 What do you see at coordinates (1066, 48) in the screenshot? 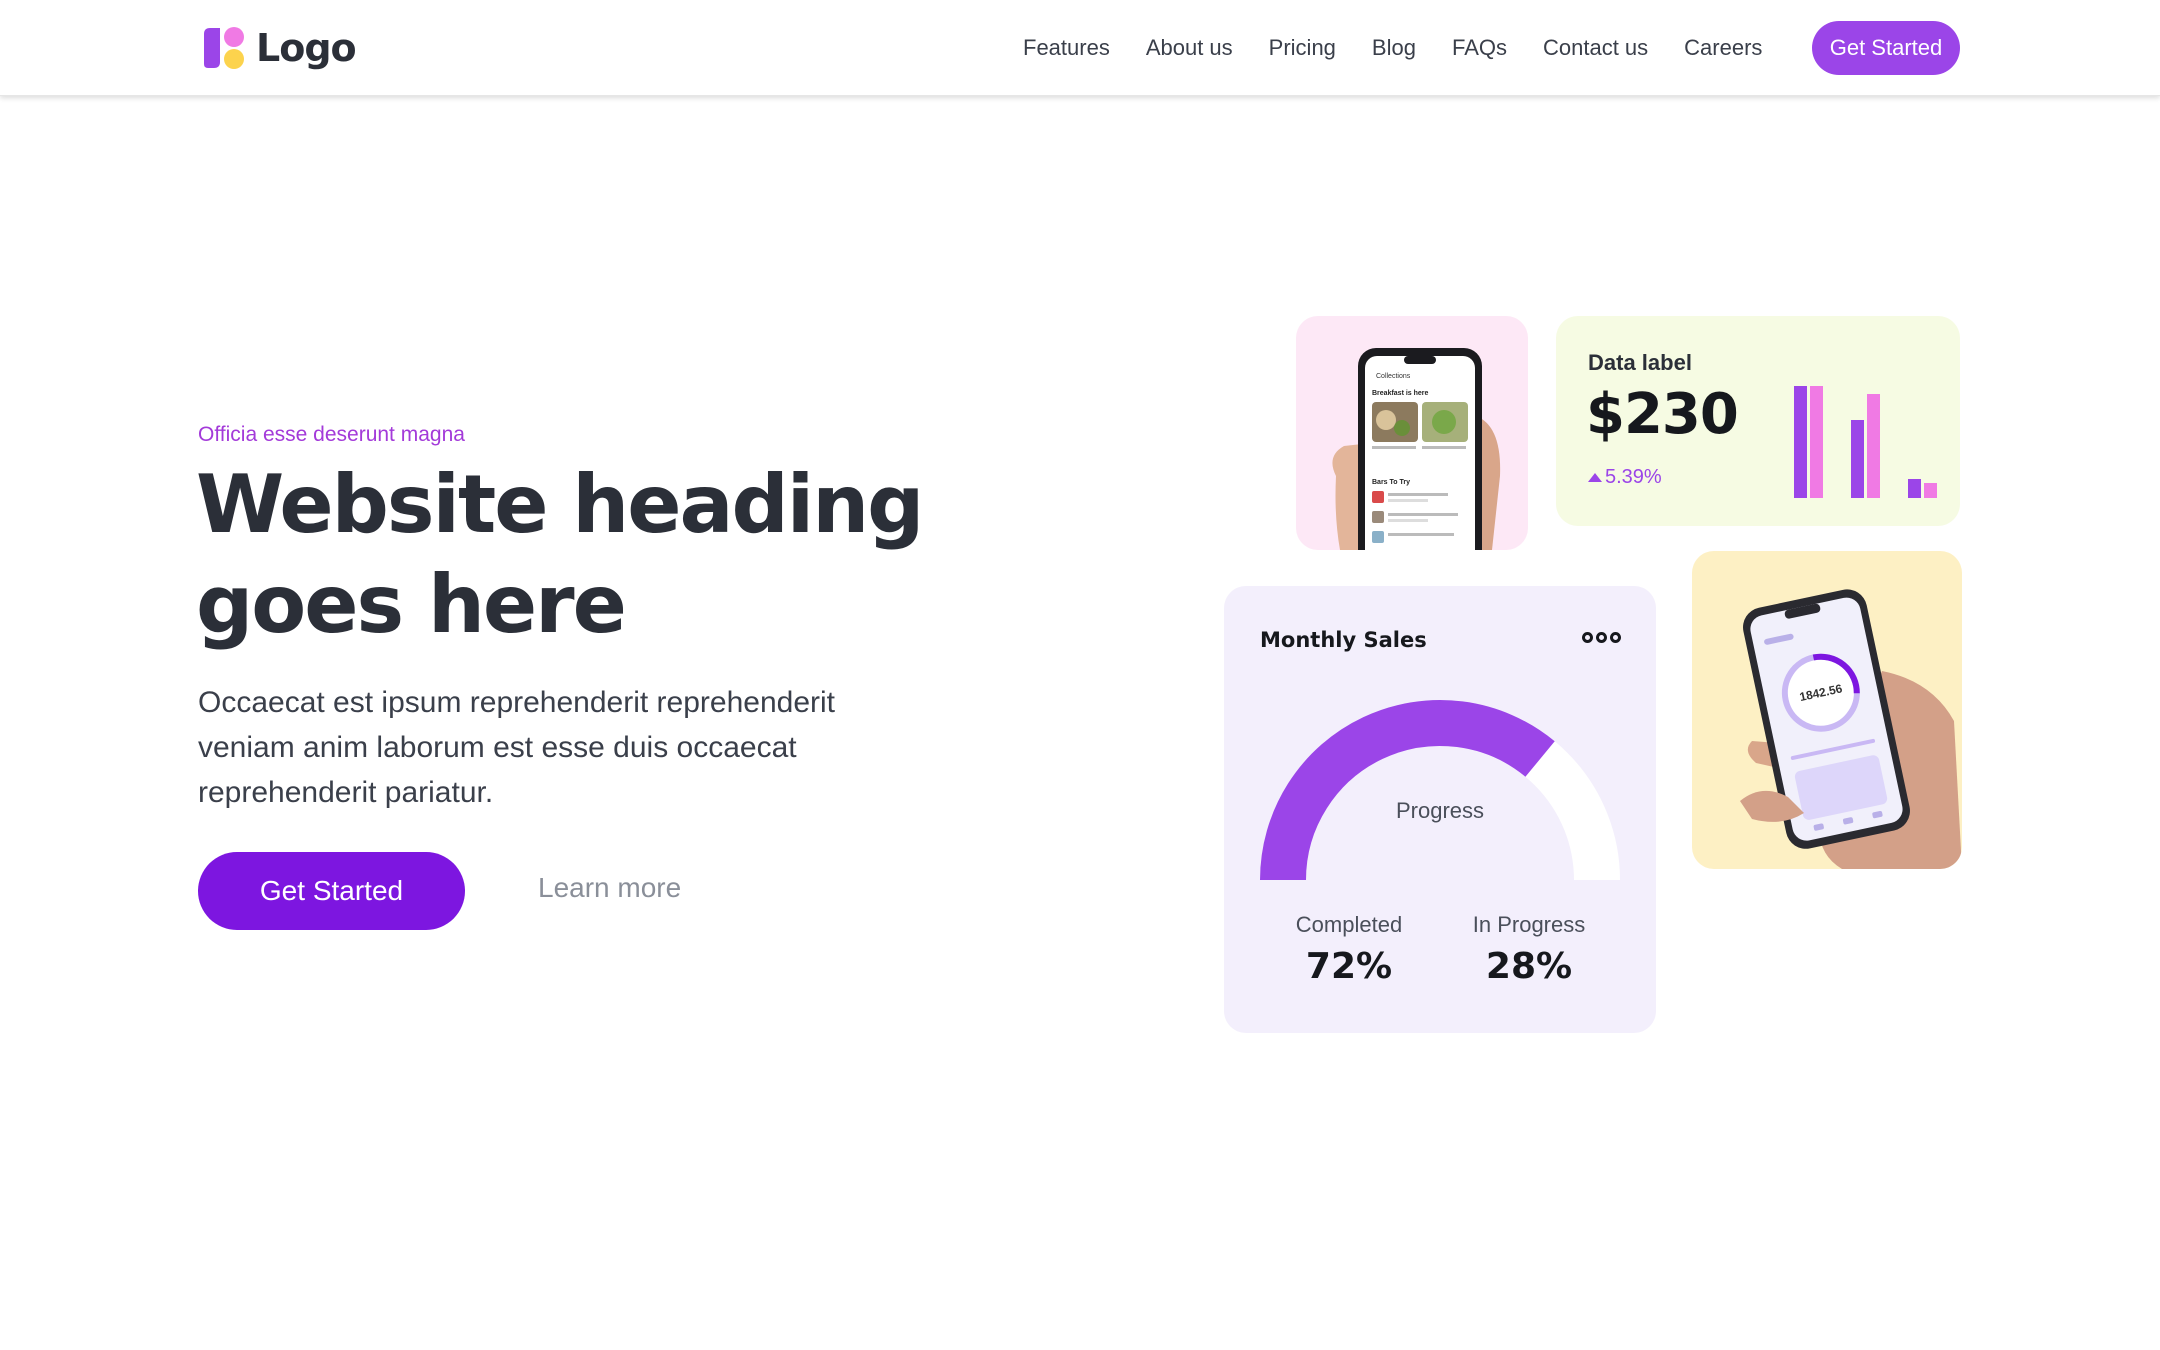
I see `nav-features: Features` at bounding box center [1066, 48].